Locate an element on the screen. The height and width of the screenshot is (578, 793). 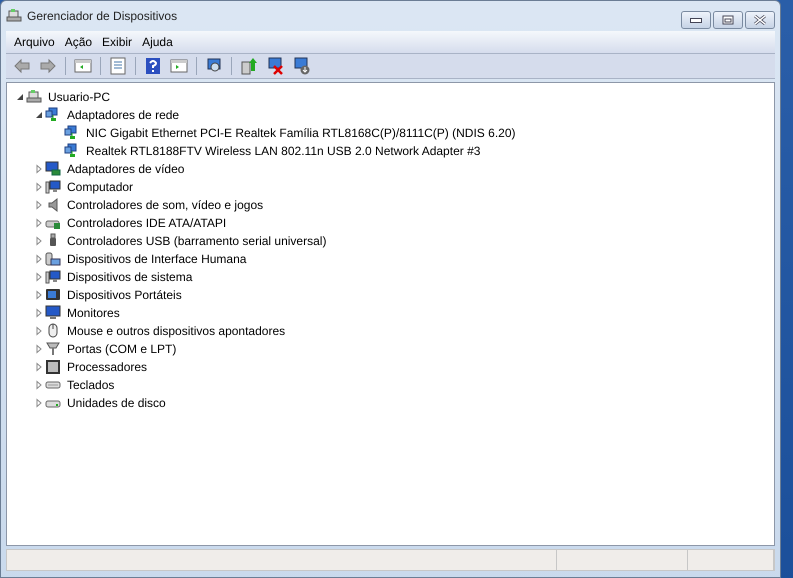
close-icon is located at coordinates (760, 20).